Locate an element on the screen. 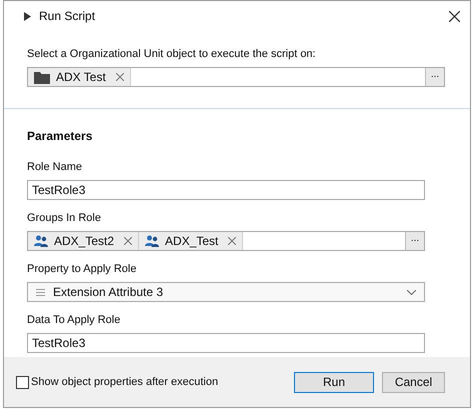 This screenshot has height=410, width=474. folder-icon is located at coordinates (42, 77).